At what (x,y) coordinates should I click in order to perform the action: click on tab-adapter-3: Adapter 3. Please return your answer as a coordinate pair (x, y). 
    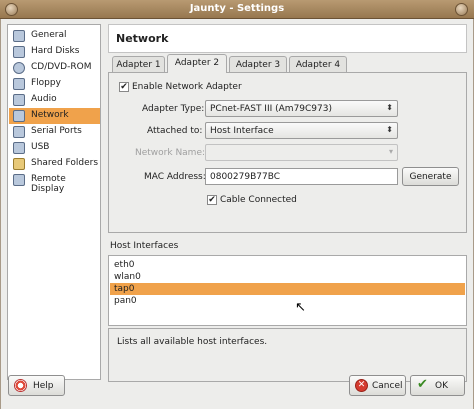
    Looking at the image, I should click on (258, 64).